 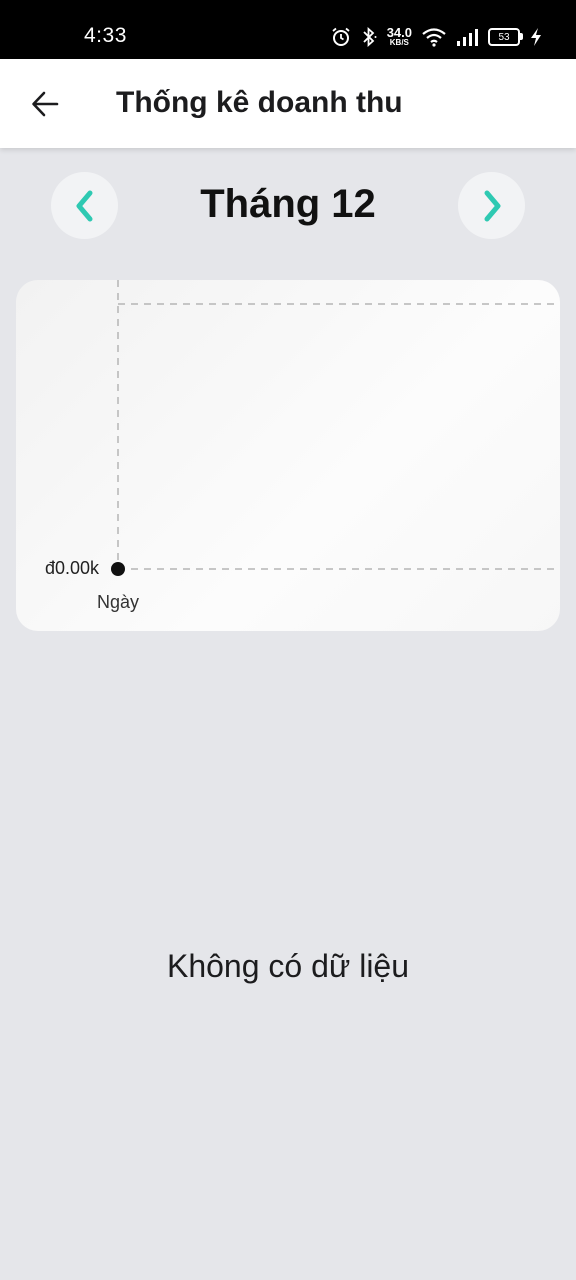 What do you see at coordinates (399, 32) in the screenshot?
I see `speed-value: 34.0` at bounding box center [399, 32].